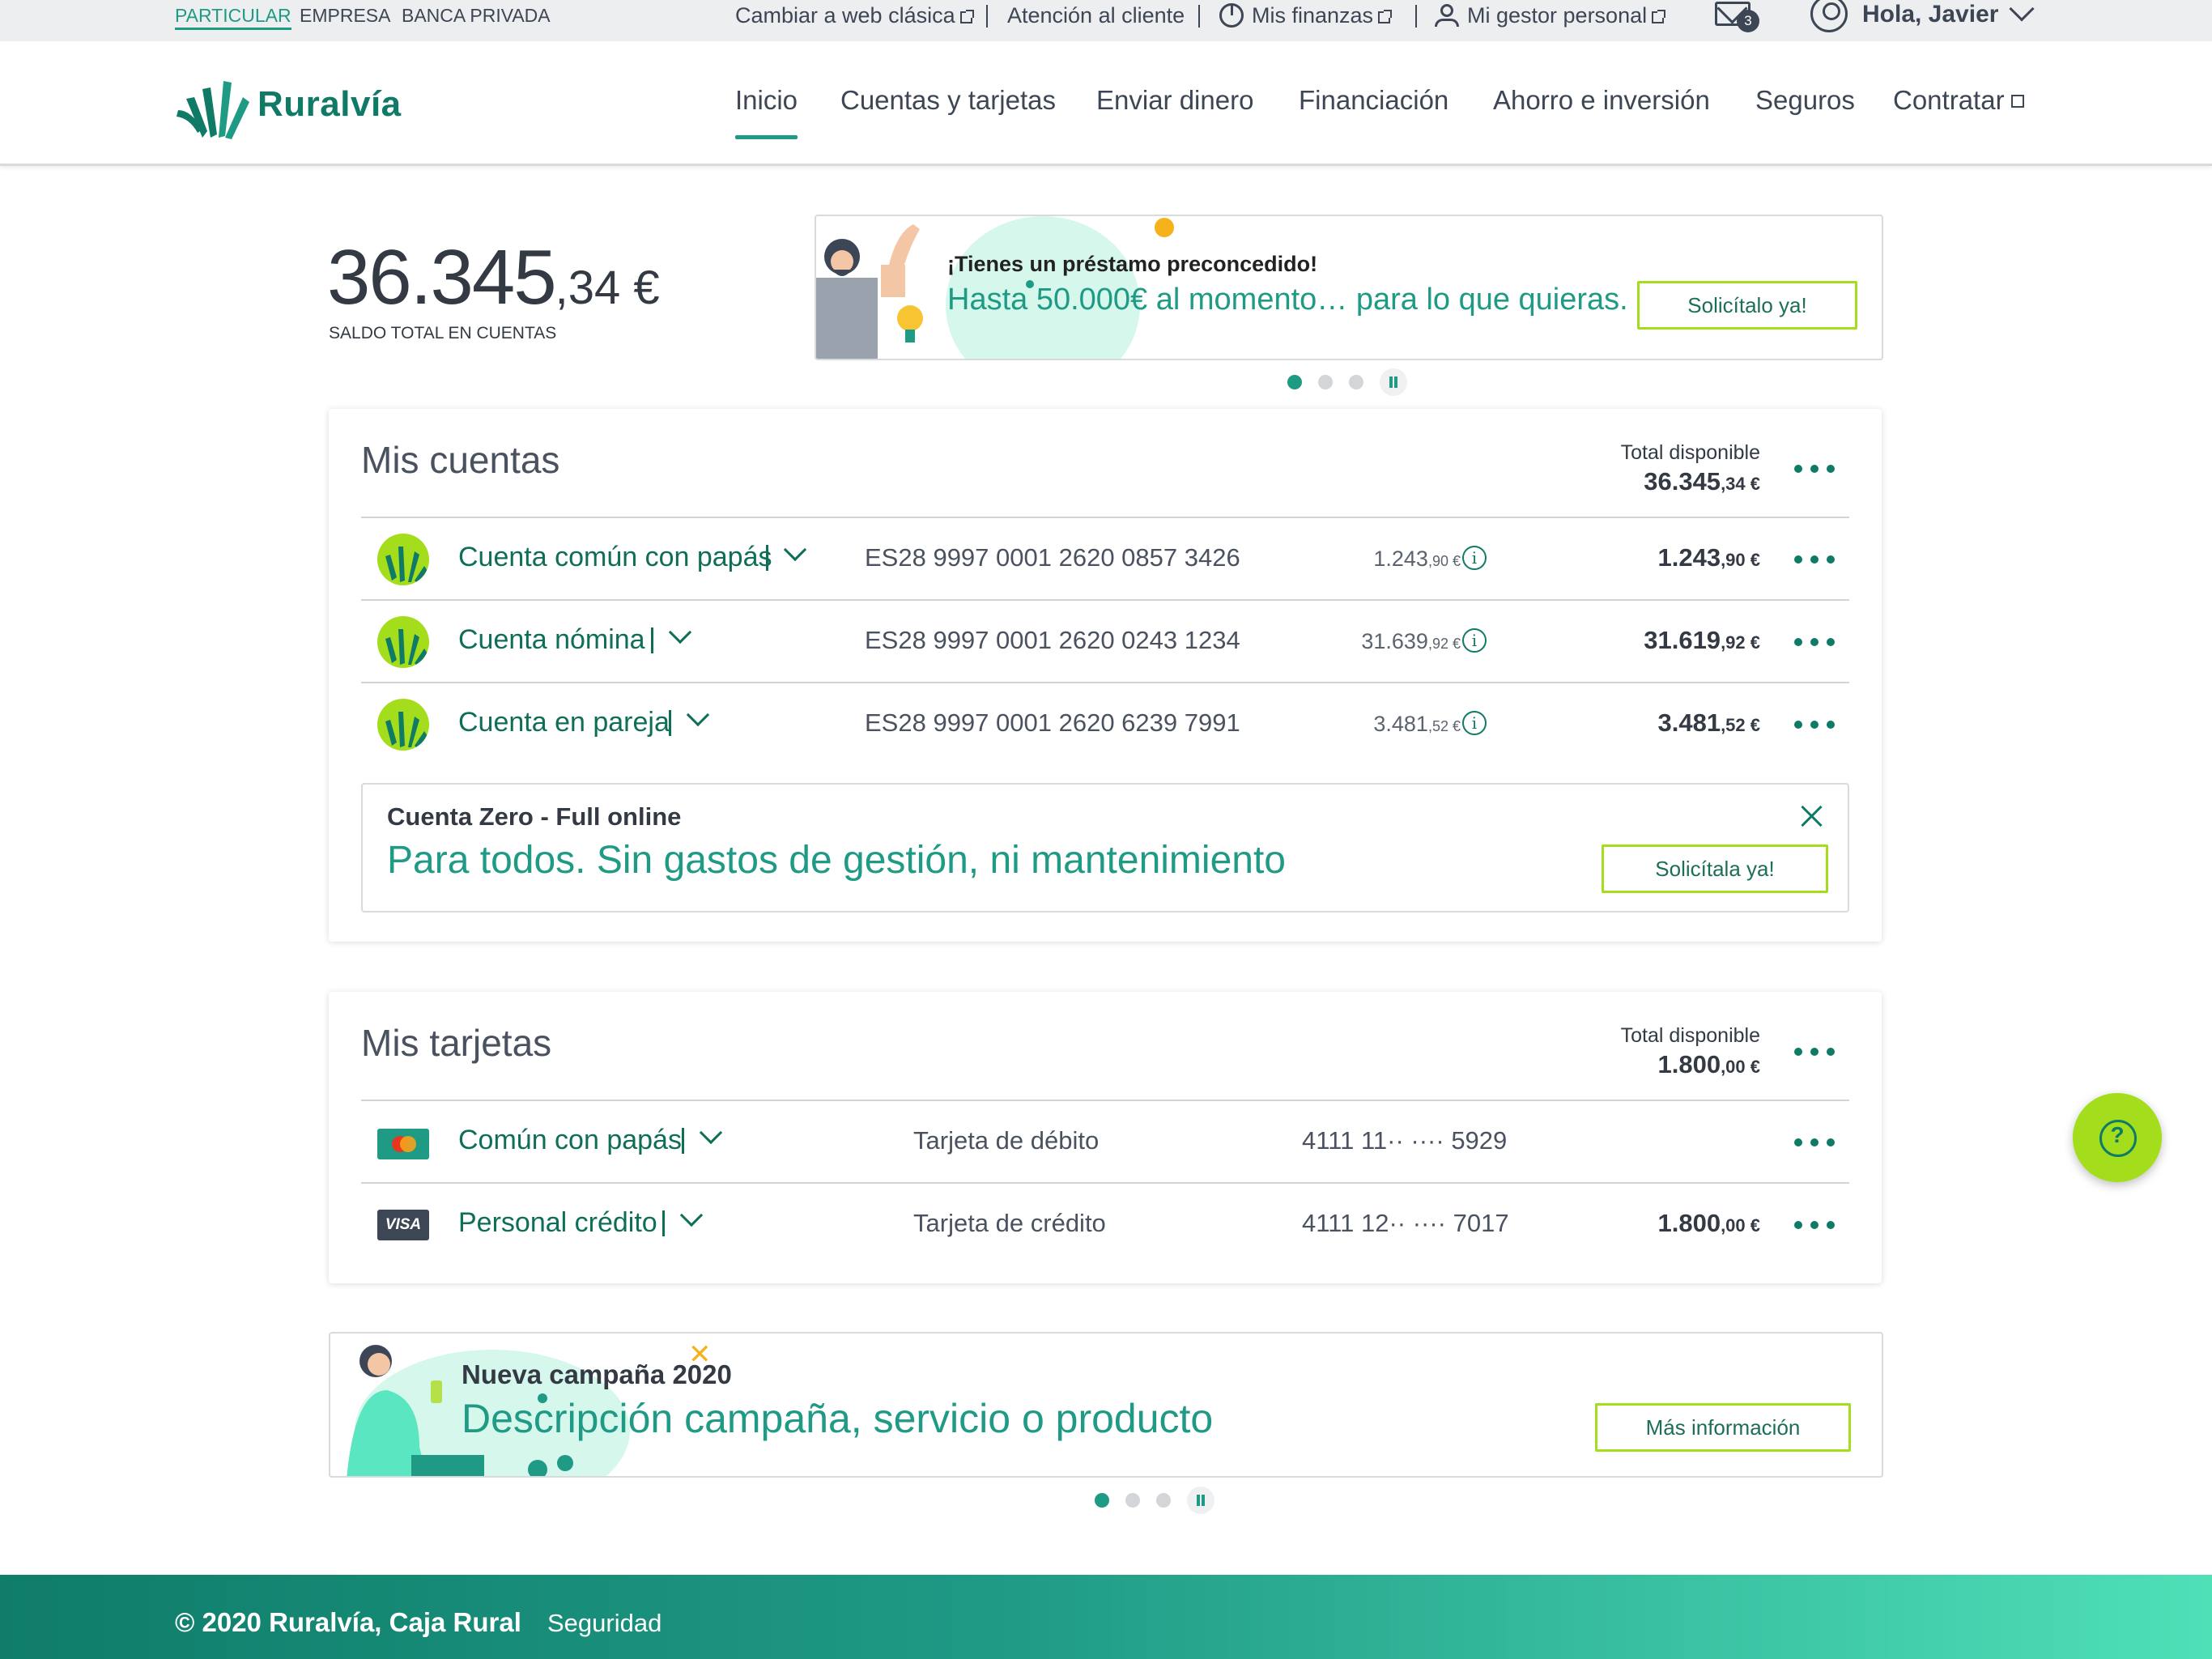 The width and height of the screenshot is (2212, 1659). I want to click on cards-total-label: Total disponible, so click(1690, 1036).